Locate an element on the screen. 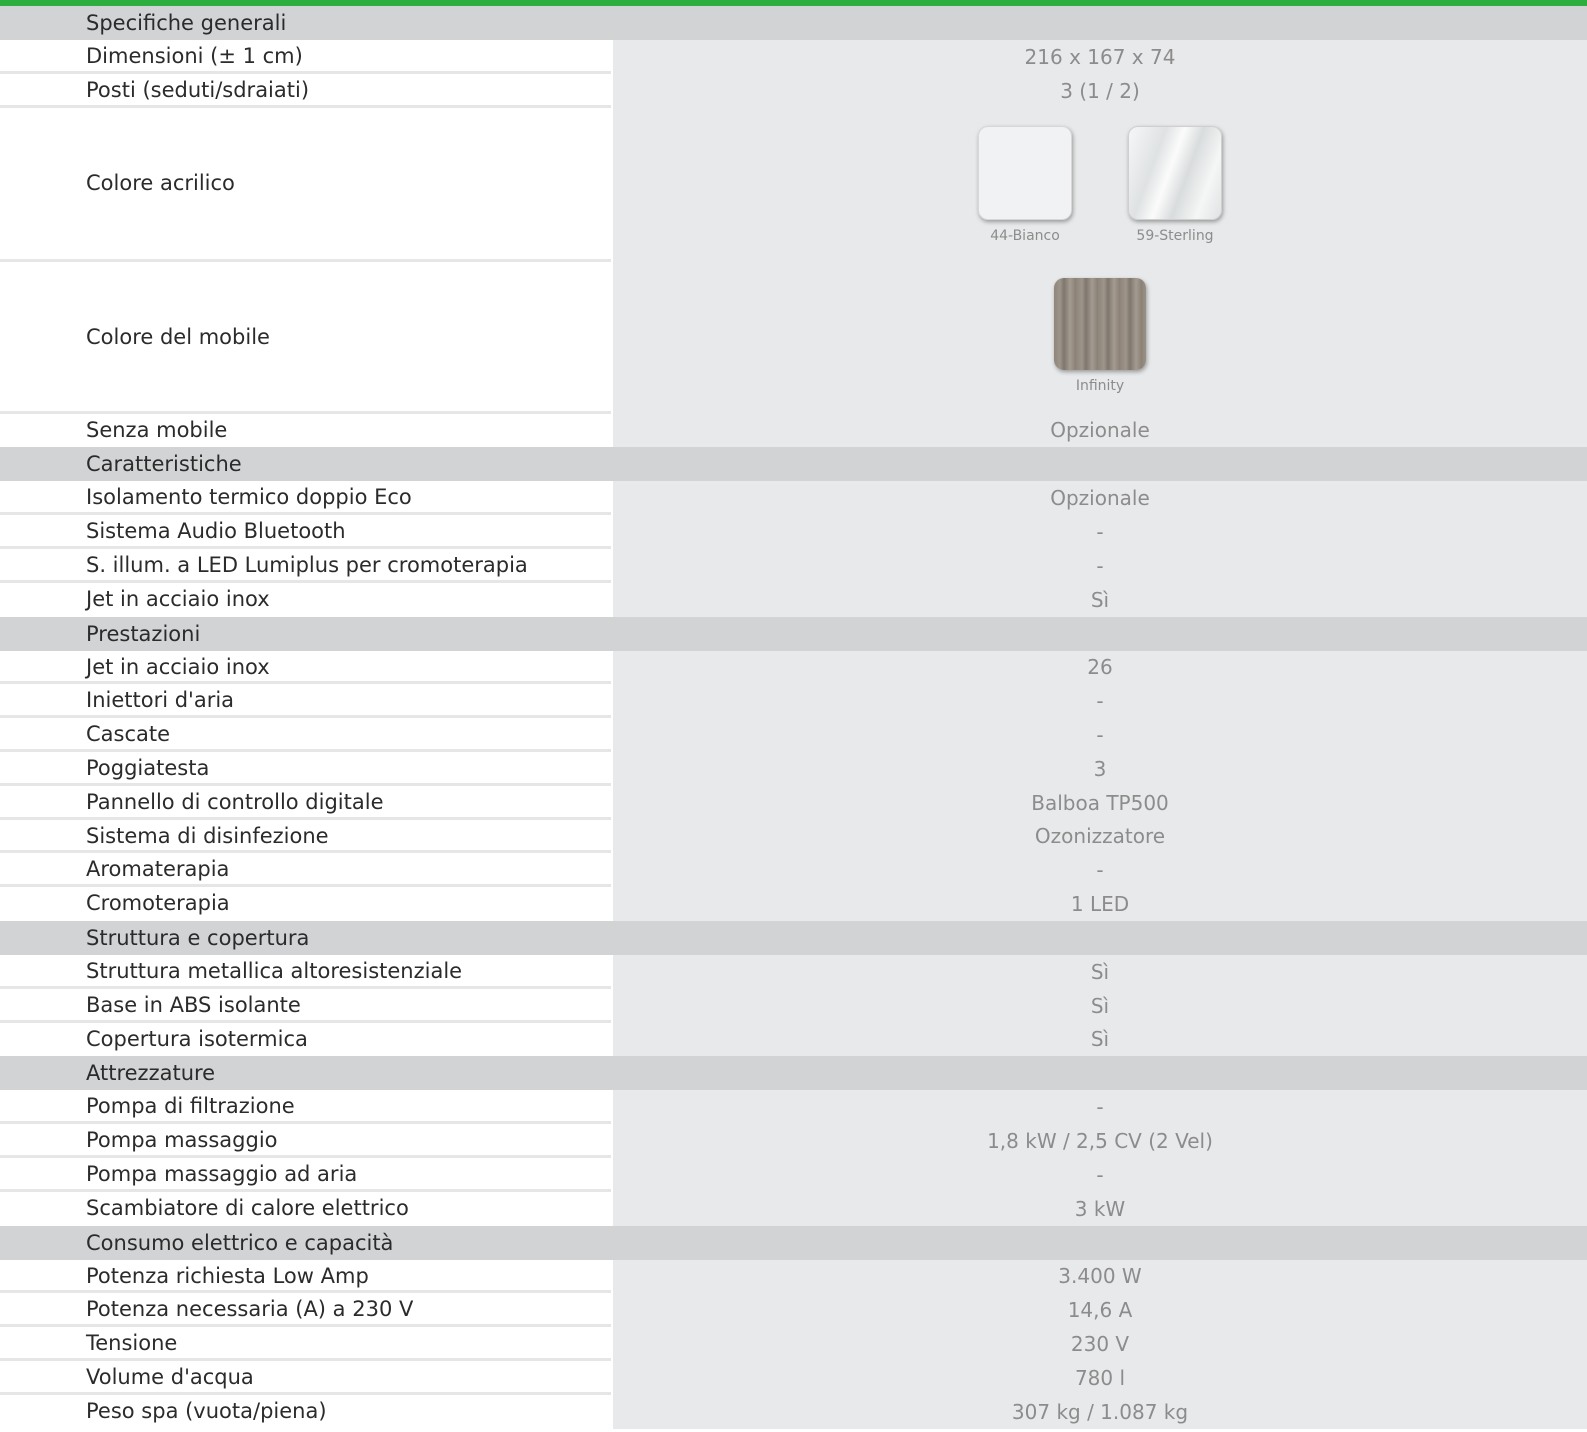 This screenshot has width=1587, height=1432. spec-value: 3 (1 / 2) is located at coordinates (1100, 90).